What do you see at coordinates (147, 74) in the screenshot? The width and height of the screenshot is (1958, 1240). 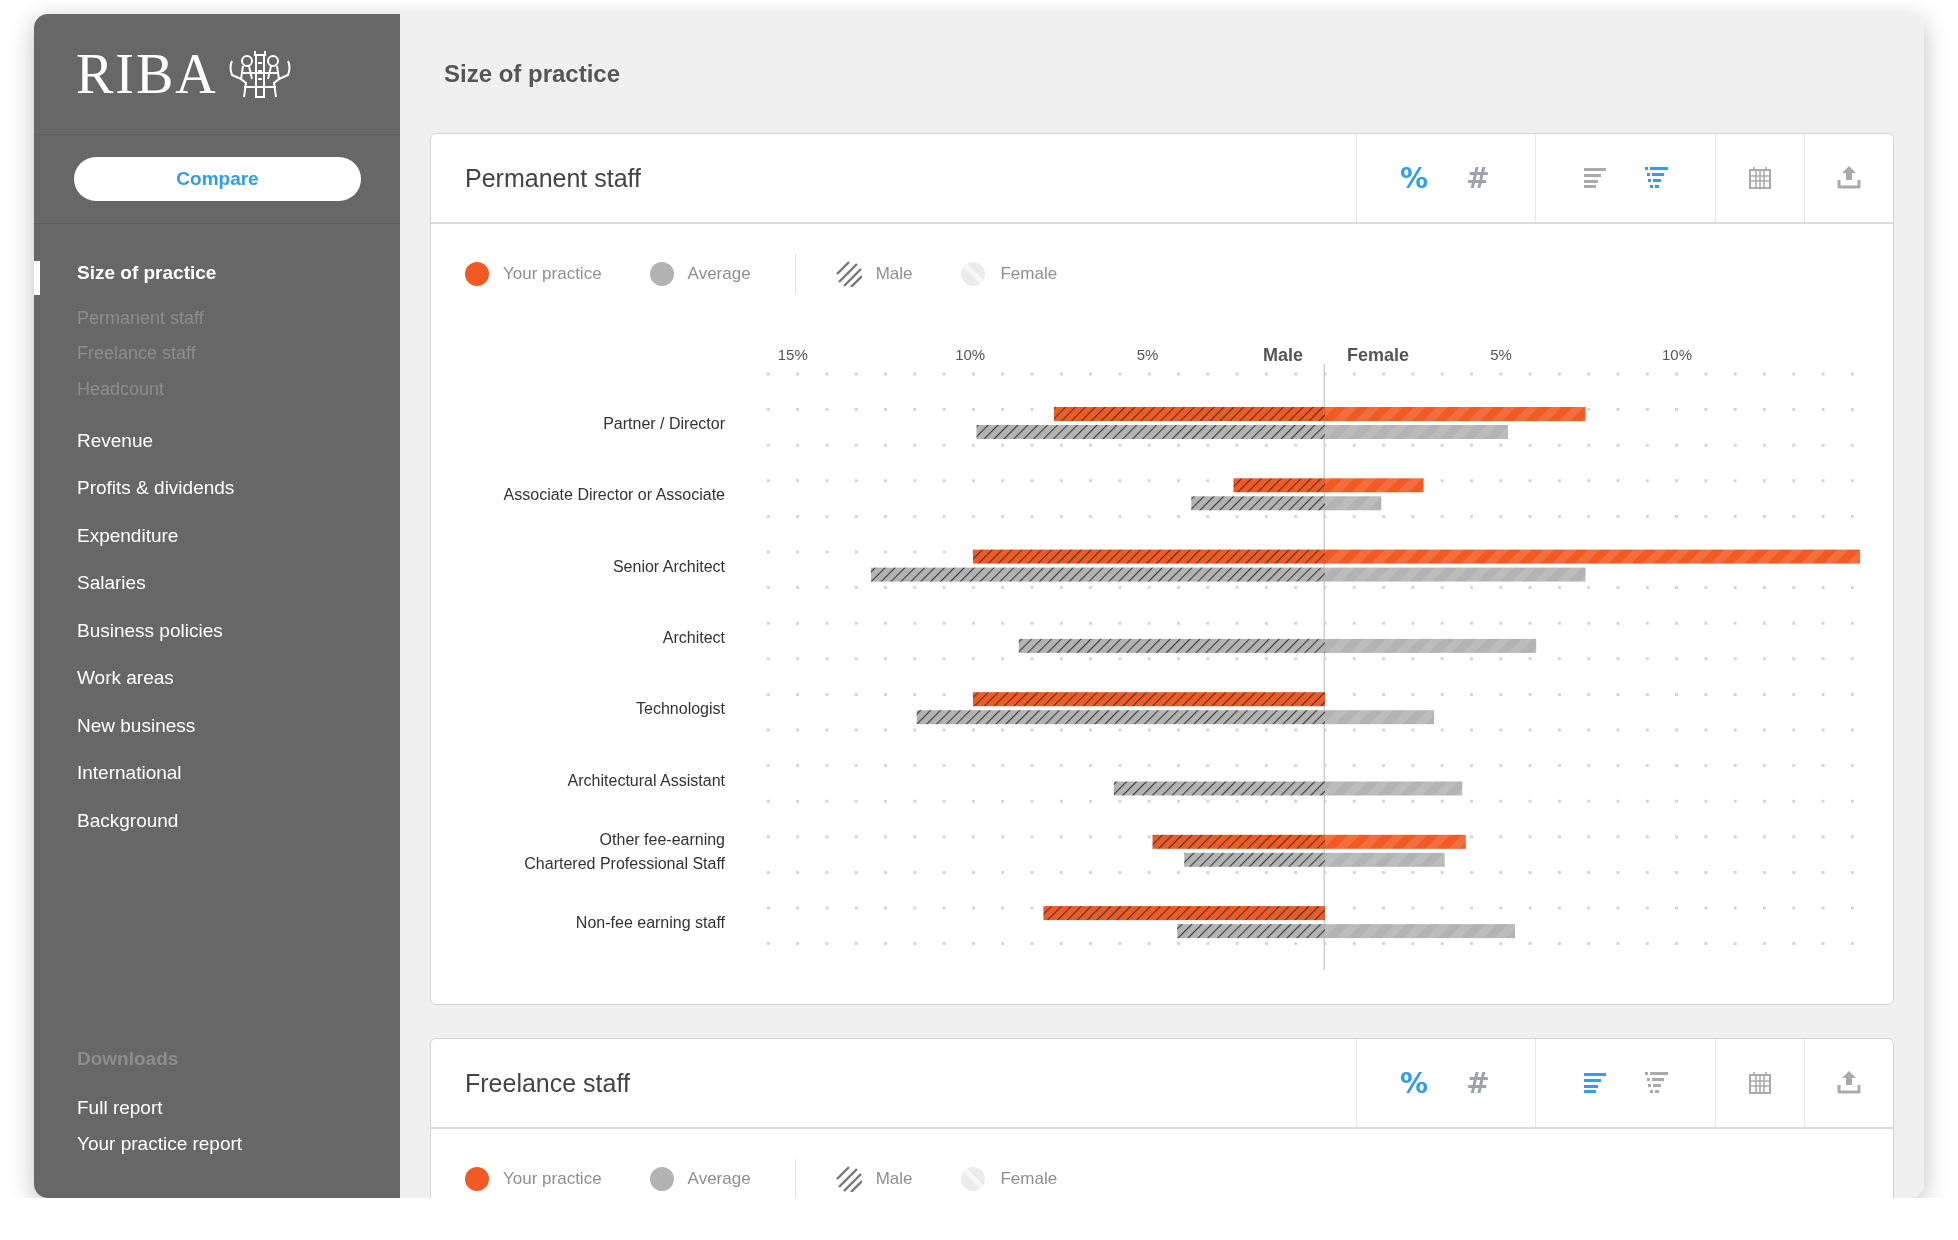 I see `logo: RIBA` at bounding box center [147, 74].